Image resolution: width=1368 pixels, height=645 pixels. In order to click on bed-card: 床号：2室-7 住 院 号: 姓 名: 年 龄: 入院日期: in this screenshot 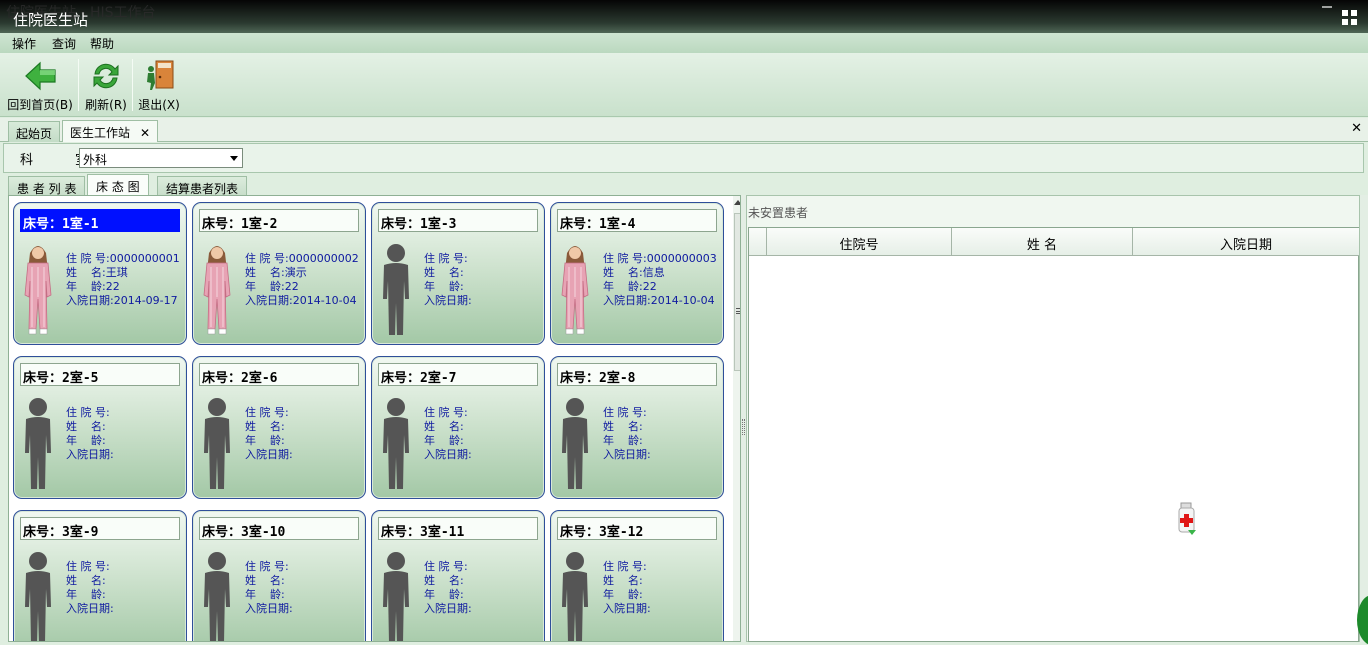, I will do `click(458, 427)`.